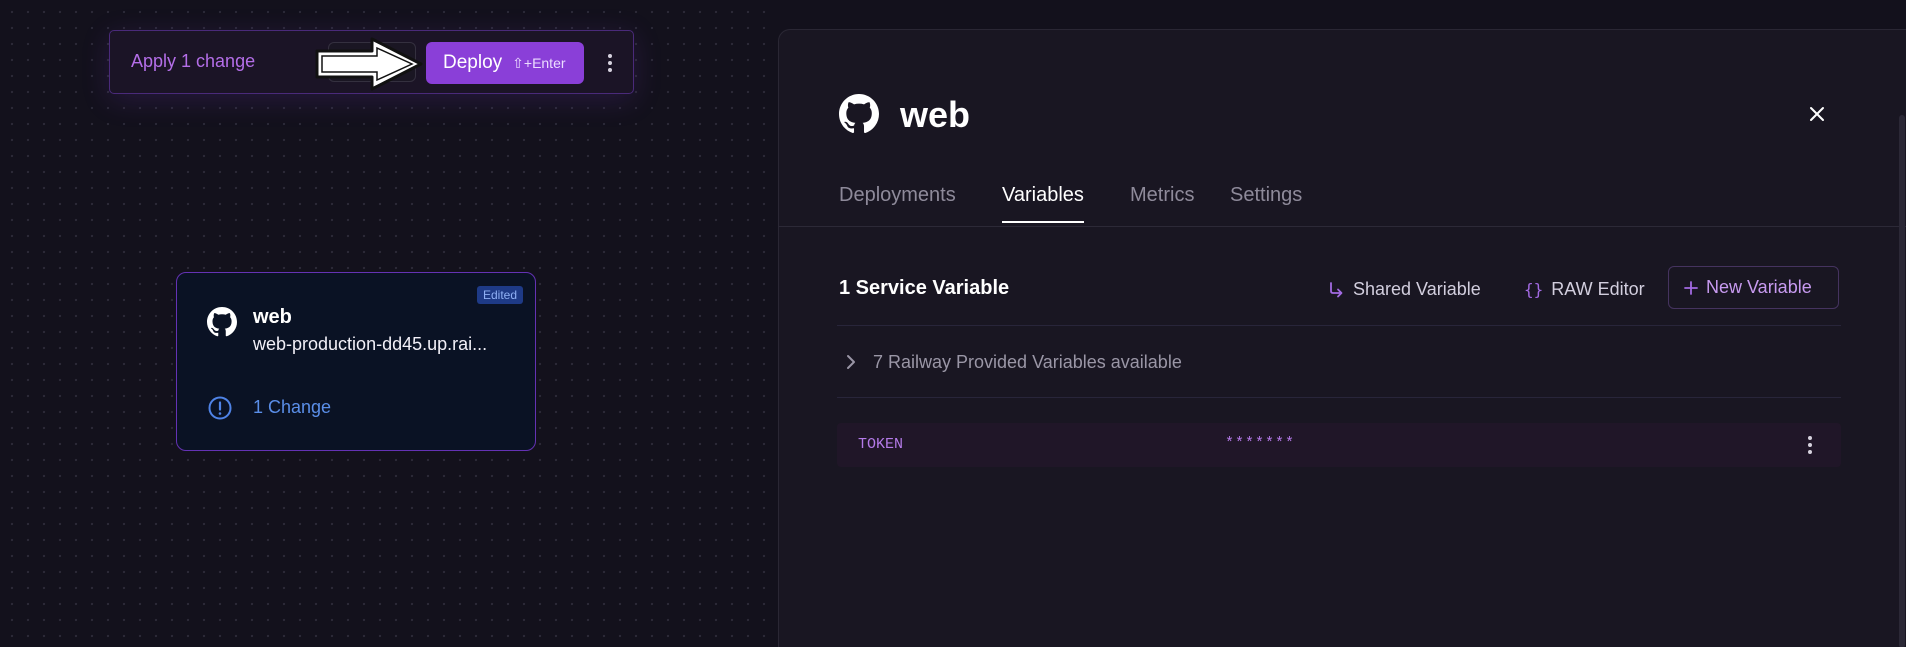  I want to click on deploy-shortcut-hint: ⇧+Enter, so click(539, 62).